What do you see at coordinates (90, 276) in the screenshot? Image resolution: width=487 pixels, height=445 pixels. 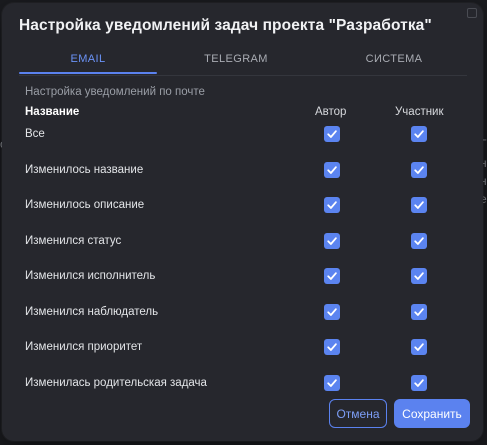 I see `notification-row-label: Изменился исполнитель` at bounding box center [90, 276].